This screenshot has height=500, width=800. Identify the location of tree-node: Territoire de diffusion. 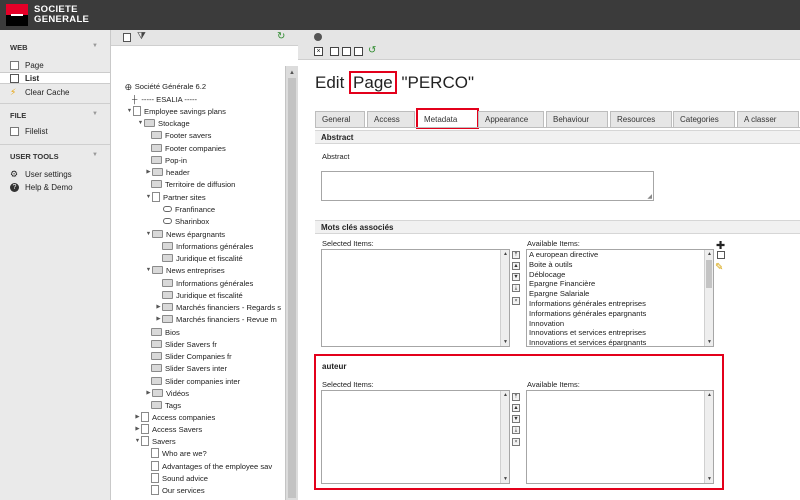
(193, 184).